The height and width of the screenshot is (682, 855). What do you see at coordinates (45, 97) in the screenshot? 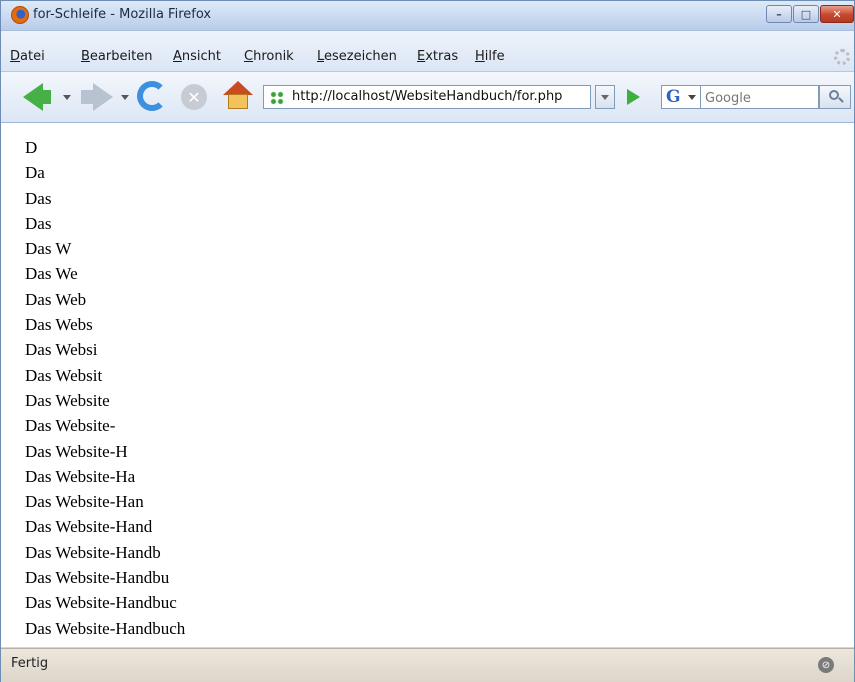
I see `back-button` at bounding box center [45, 97].